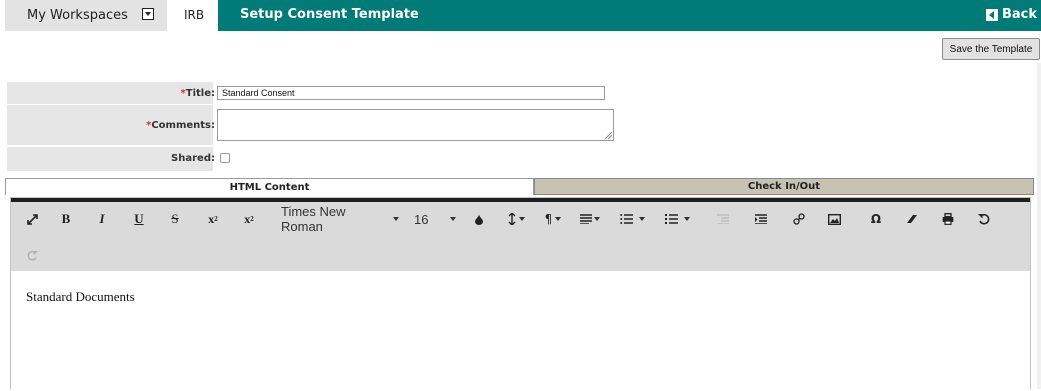  What do you see at coordinates (111, 159) in the screenshot?
I see `shared-label-cell: Shared:` at bounding box center [111, 159].